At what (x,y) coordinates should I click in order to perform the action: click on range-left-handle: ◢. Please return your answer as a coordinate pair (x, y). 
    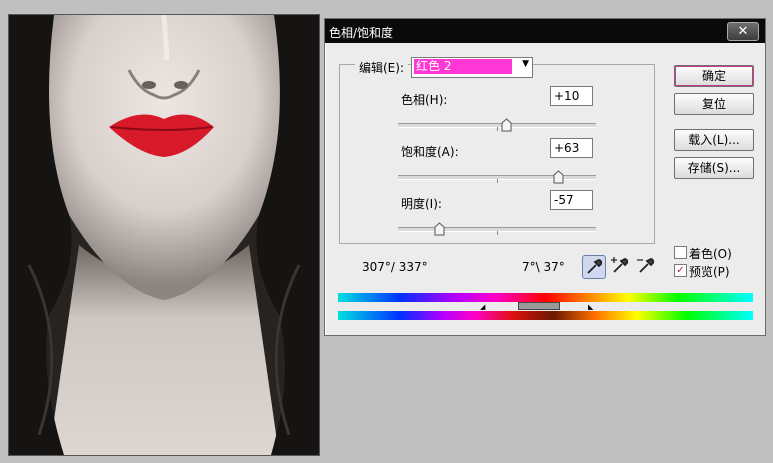
    Looking at the image, I should click on (482, 307).